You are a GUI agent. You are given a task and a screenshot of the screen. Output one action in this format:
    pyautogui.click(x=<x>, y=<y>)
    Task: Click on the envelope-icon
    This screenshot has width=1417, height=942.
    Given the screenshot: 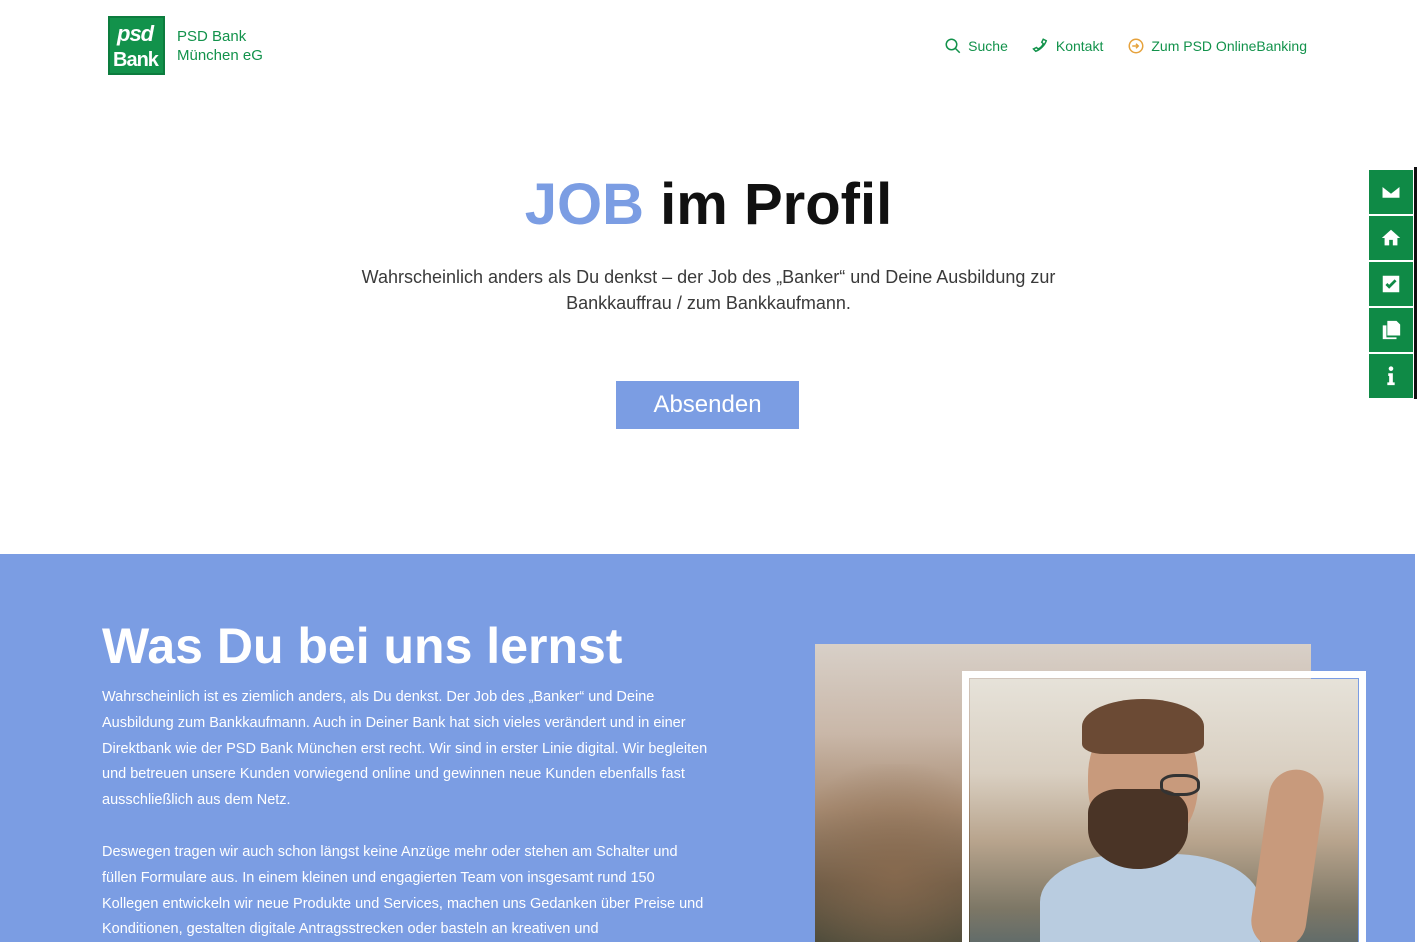 What is the action you would take?
    pyautogui.click(x=1391, y=192)
    